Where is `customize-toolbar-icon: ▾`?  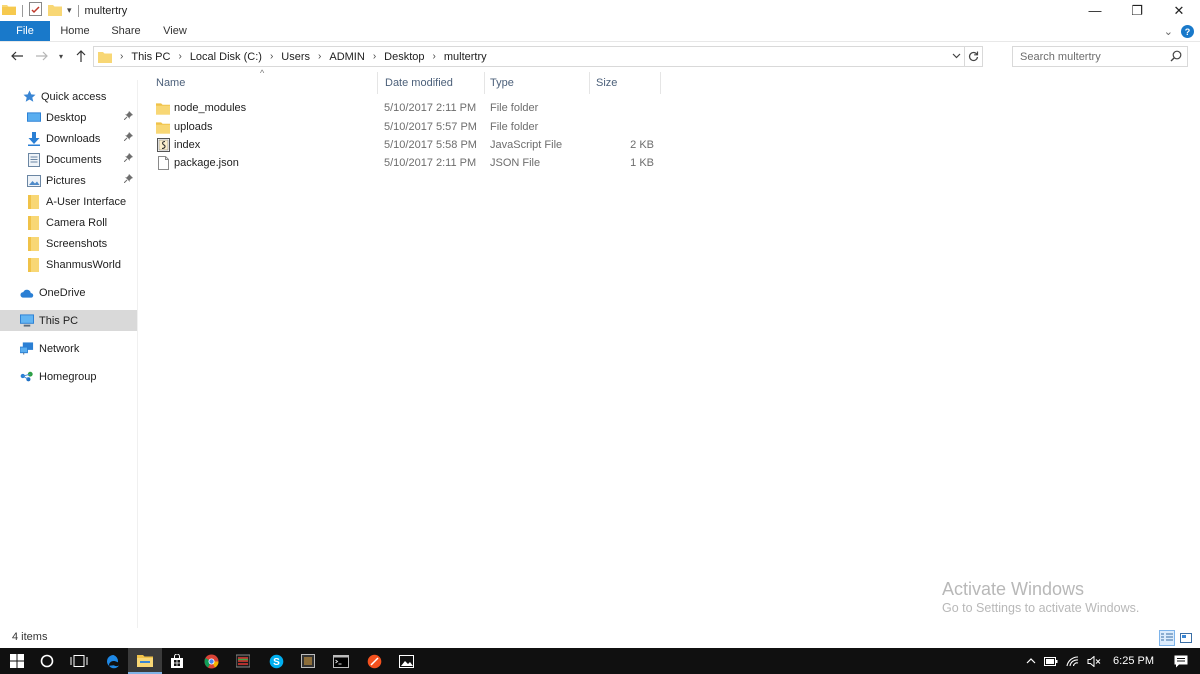
customize-toolbar-icon: ▾ is located at coordinates (69, 10).